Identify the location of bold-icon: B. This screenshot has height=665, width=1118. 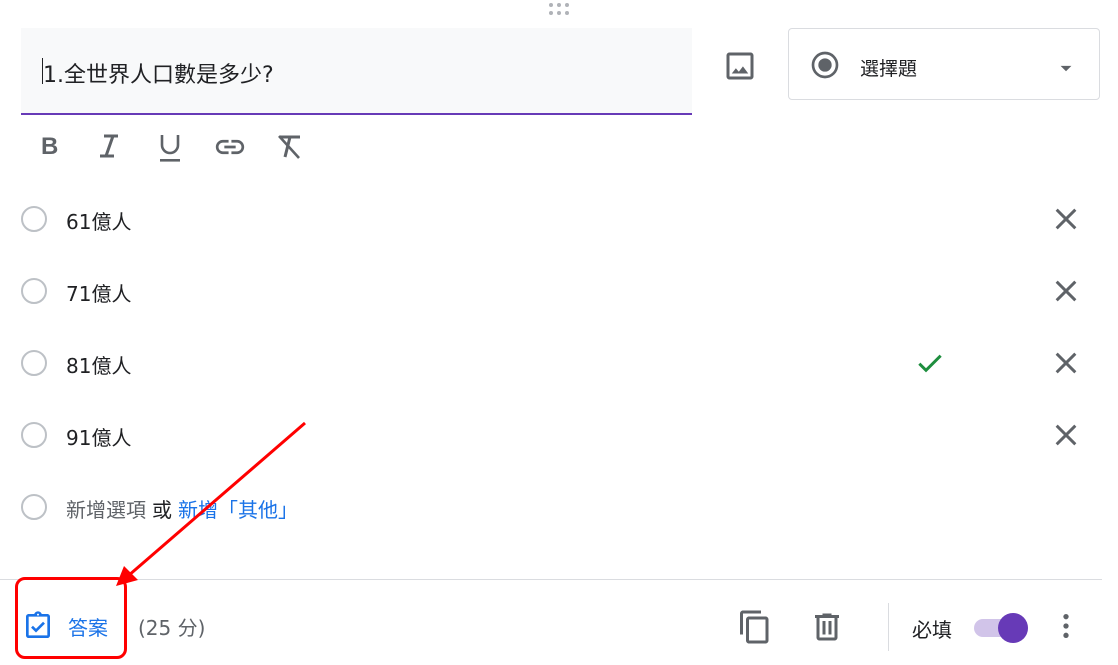
(49, 146).